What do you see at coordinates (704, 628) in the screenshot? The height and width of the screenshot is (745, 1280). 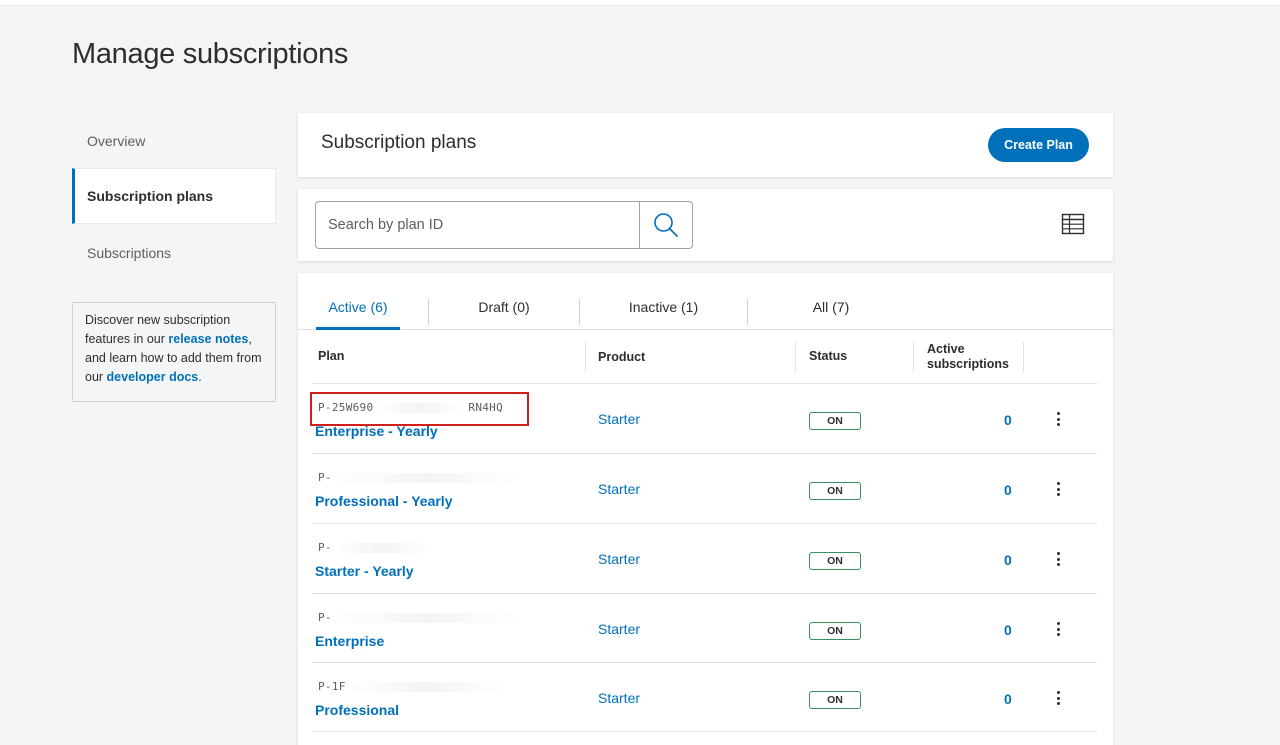 I see `table-row: P- Enterprise Starter ON 0` at bounding box center [704, 628].